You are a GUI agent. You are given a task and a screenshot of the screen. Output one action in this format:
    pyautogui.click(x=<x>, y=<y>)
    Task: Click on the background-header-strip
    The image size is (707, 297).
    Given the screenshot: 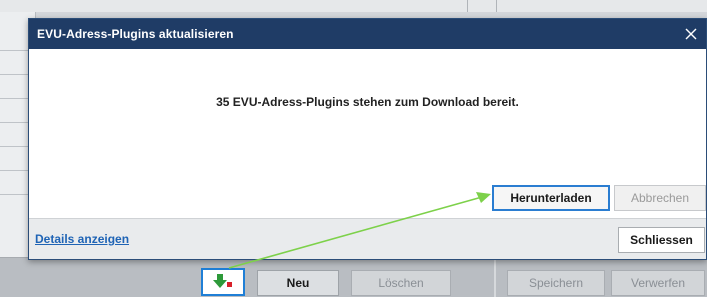 What is the action you would take?
    pyautogui.click(x=353, y=6)
    